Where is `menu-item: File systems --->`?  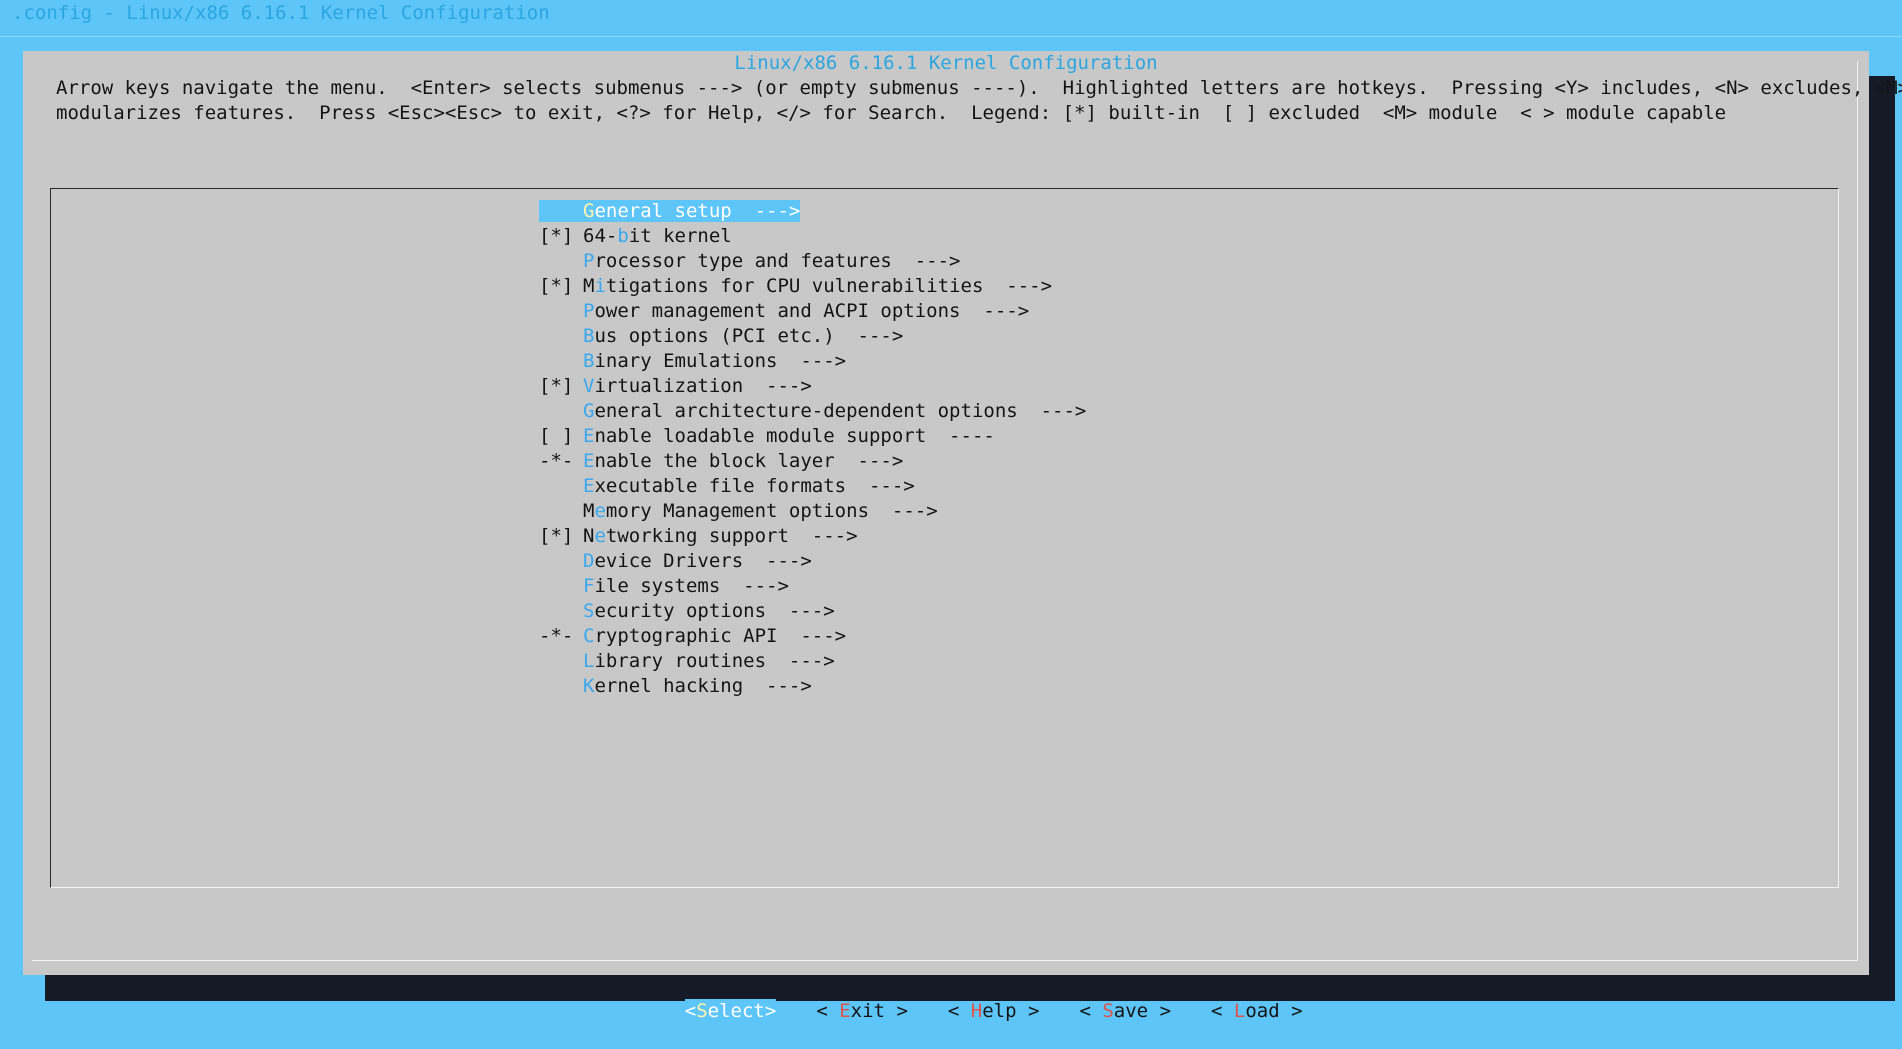
menu-item: File systems ---> is located at coordinates (812, 586).